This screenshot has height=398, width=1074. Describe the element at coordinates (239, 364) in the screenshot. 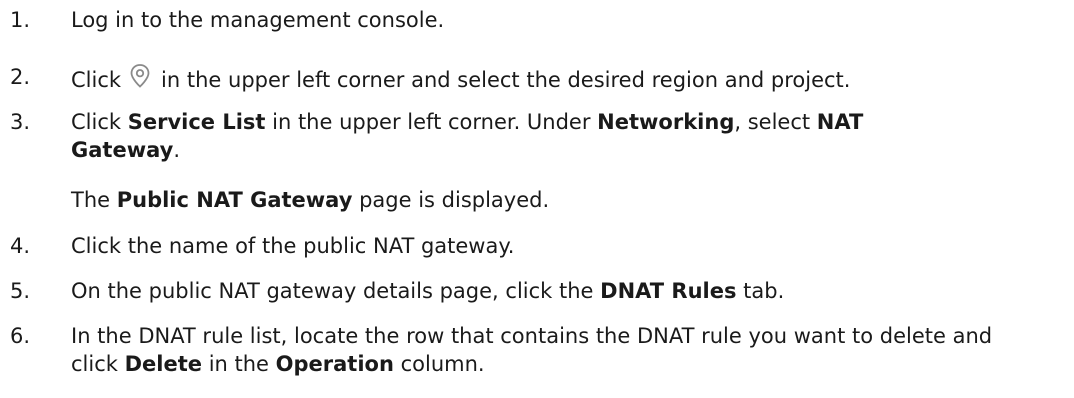

I see `text-run: in the` at that location.